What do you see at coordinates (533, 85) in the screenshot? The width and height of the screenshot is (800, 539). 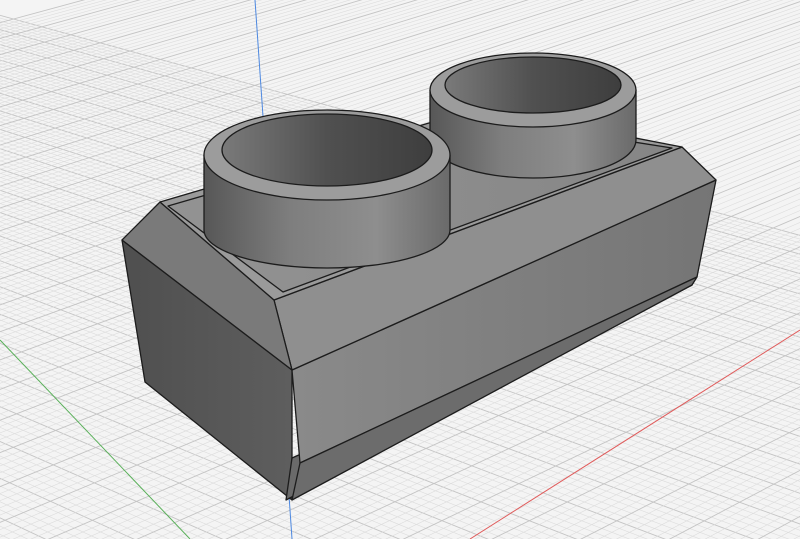 I see `stud-back-hole` at bounding box center [533, 85].